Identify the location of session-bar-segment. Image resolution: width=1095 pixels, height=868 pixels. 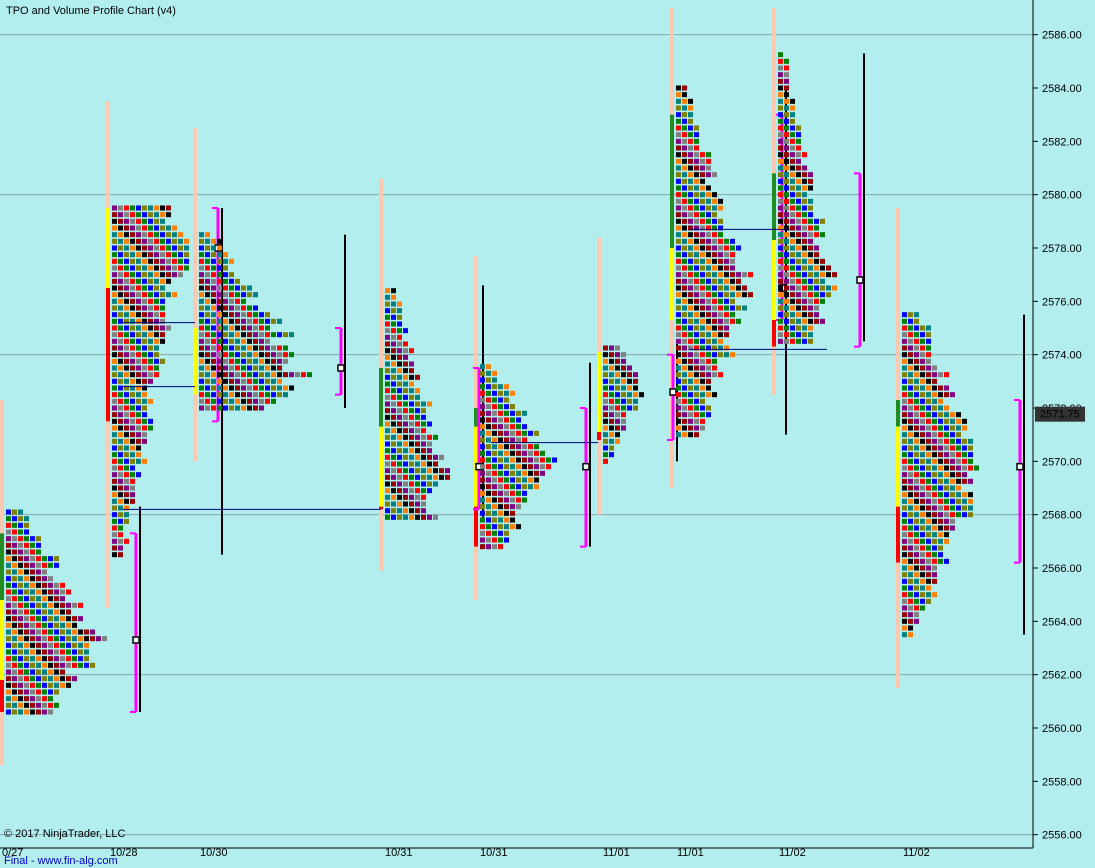
(195, 428).